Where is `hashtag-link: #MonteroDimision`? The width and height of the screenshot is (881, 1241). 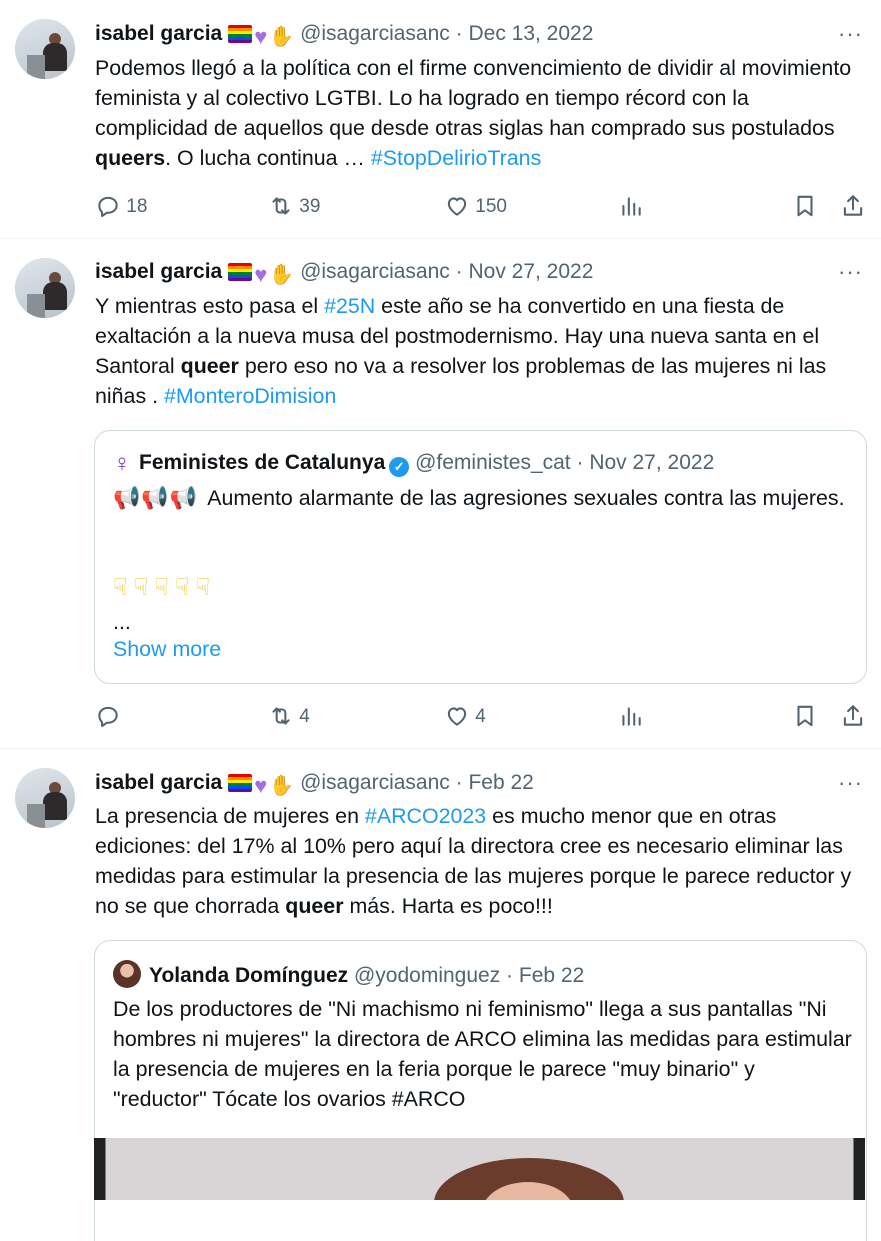 hashtag-link: #MonteroDimision is located at coordinates (250, 396).